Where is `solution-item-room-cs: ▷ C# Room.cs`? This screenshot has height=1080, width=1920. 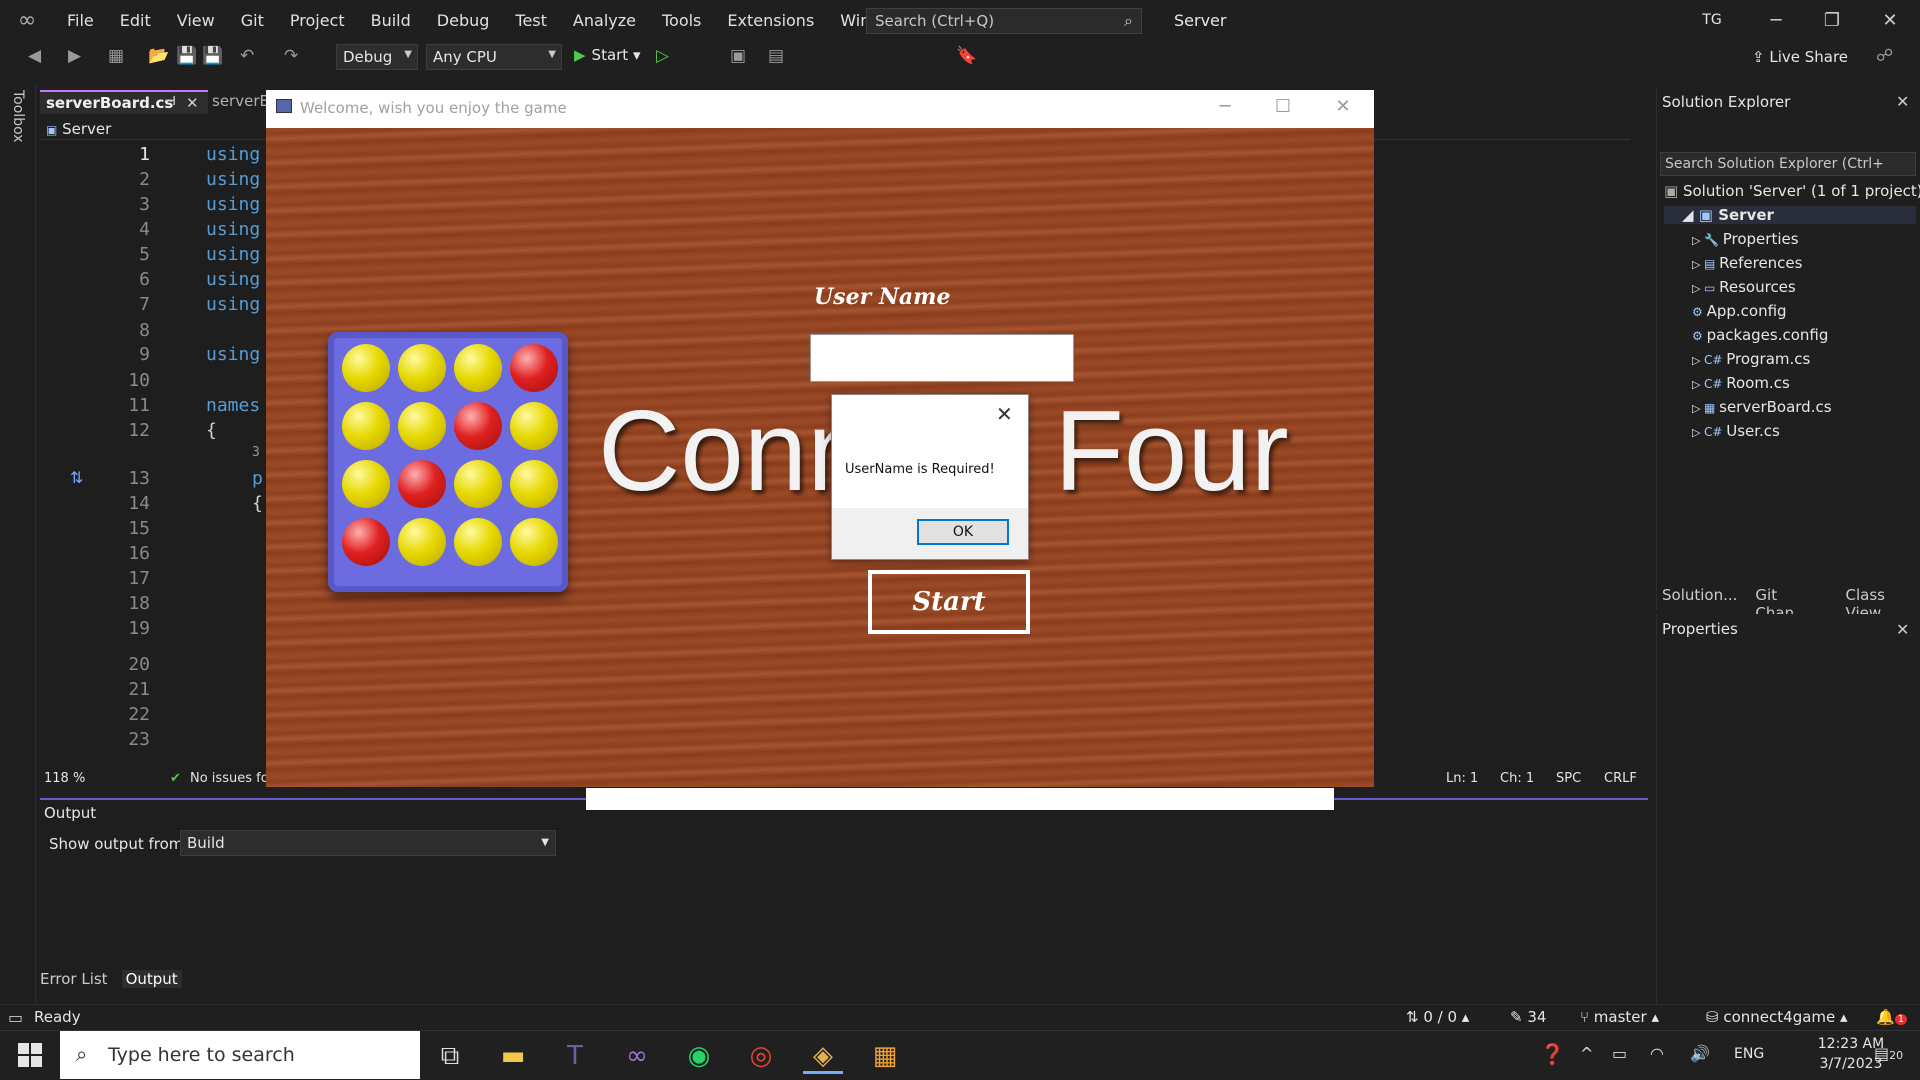 solution-item-room-cs: ▷ C# Room.cs is located at coordinates (1741, 383).